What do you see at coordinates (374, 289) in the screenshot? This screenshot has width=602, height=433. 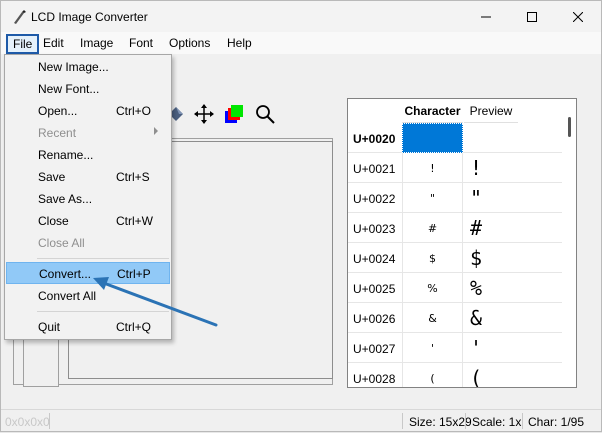 I see `row-code: U+0025` at bounding box center [374, 289].